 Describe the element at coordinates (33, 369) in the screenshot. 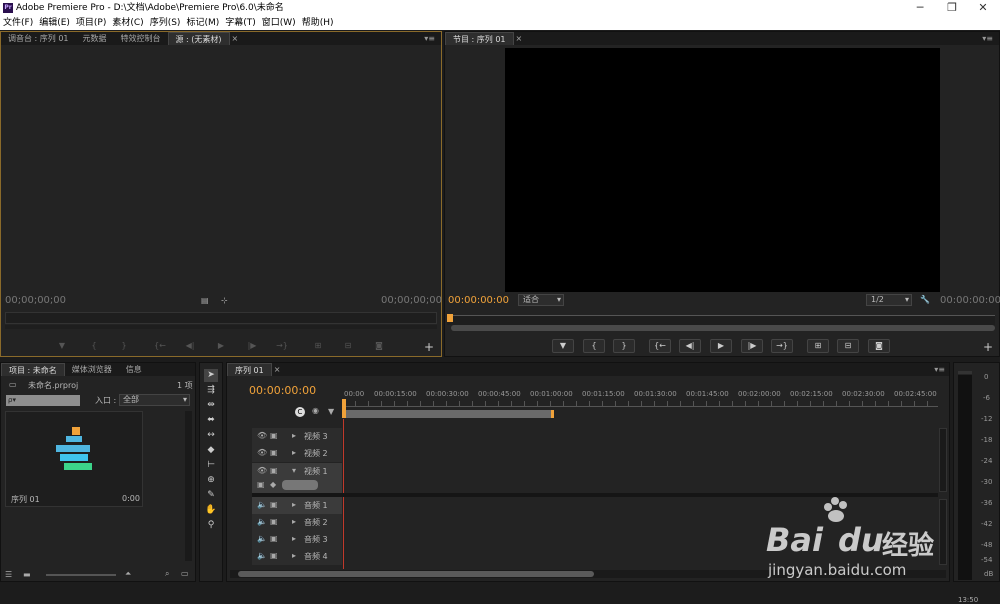

I see `tab-project: 项目 : 未命名` at that location.